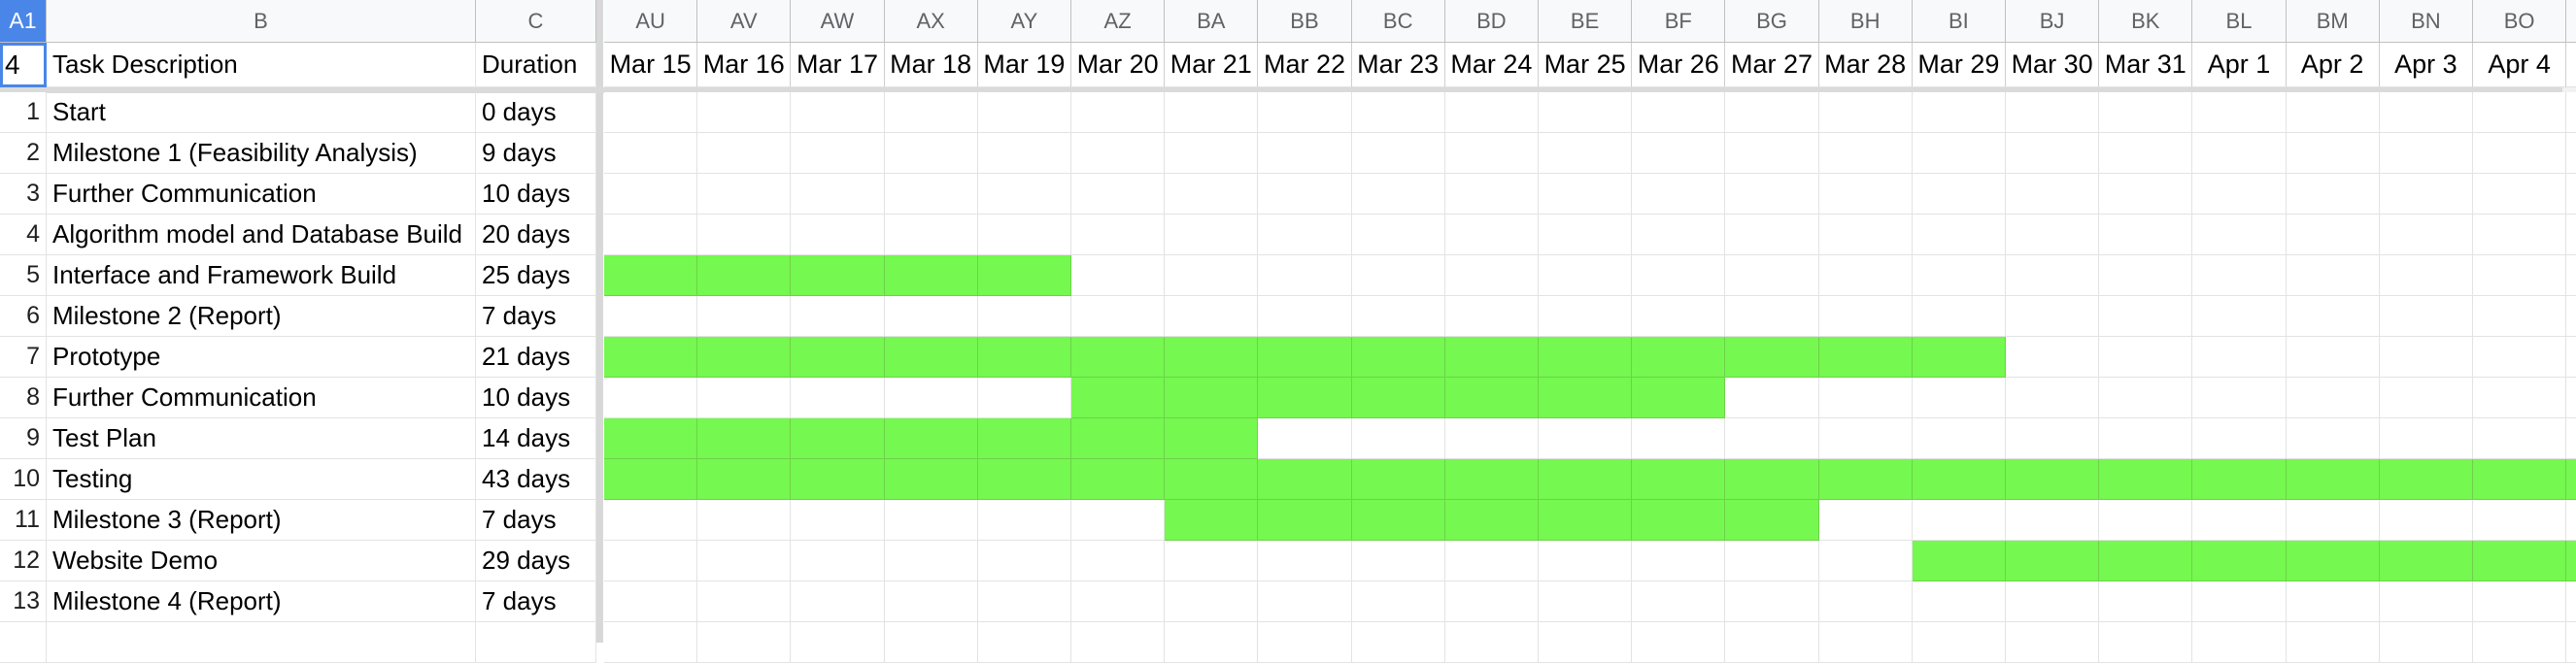 The image size is (2576, 663). I want to click on row-number-empty, so click(23, 642).